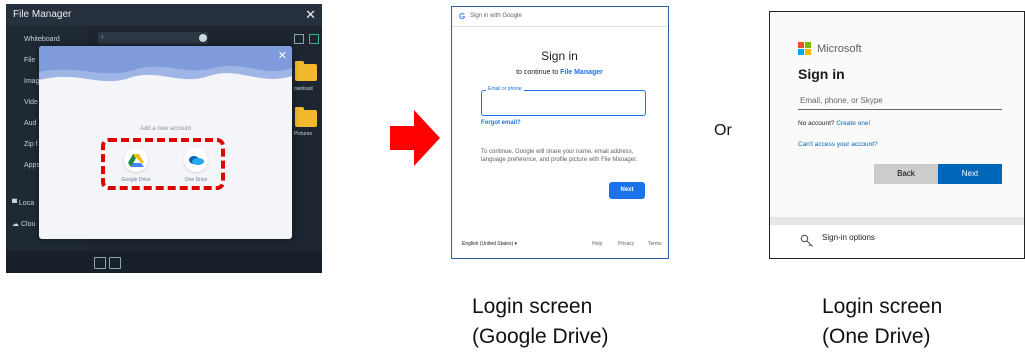 The image size is (1025, 360). I want to click on google-title: Sign in, so click(559, 56).